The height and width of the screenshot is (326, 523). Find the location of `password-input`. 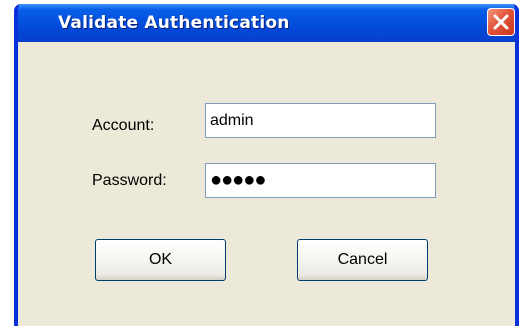

password-input is located at coordinates (320, 180).